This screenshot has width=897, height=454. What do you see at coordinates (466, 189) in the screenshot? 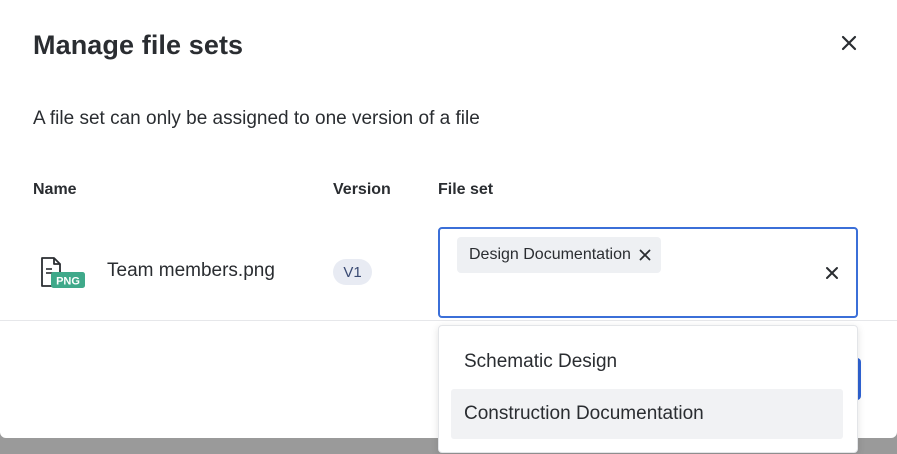
I see `column-header-file-set: File set` at bounding box center [466, 189].